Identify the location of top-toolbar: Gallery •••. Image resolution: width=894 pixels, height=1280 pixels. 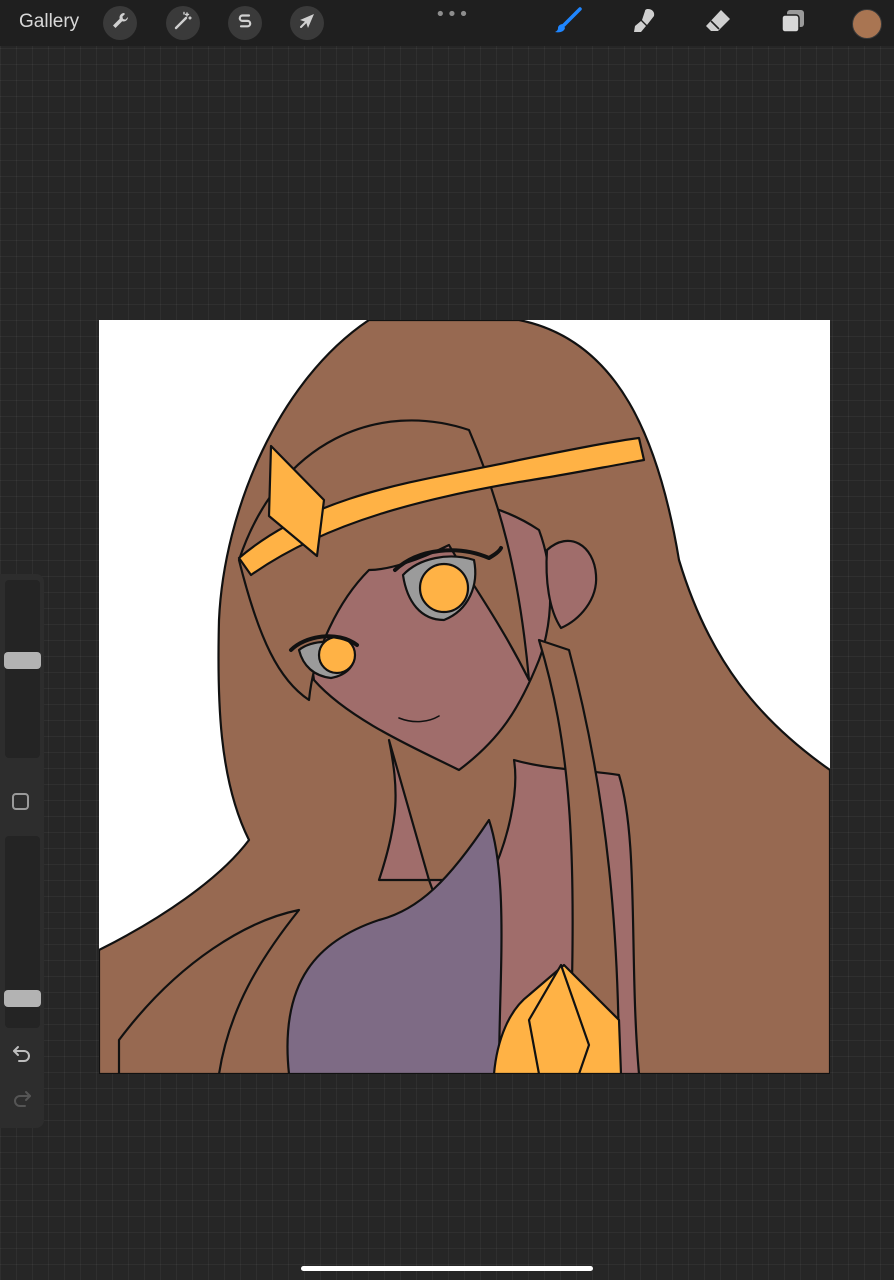
(447, 23).